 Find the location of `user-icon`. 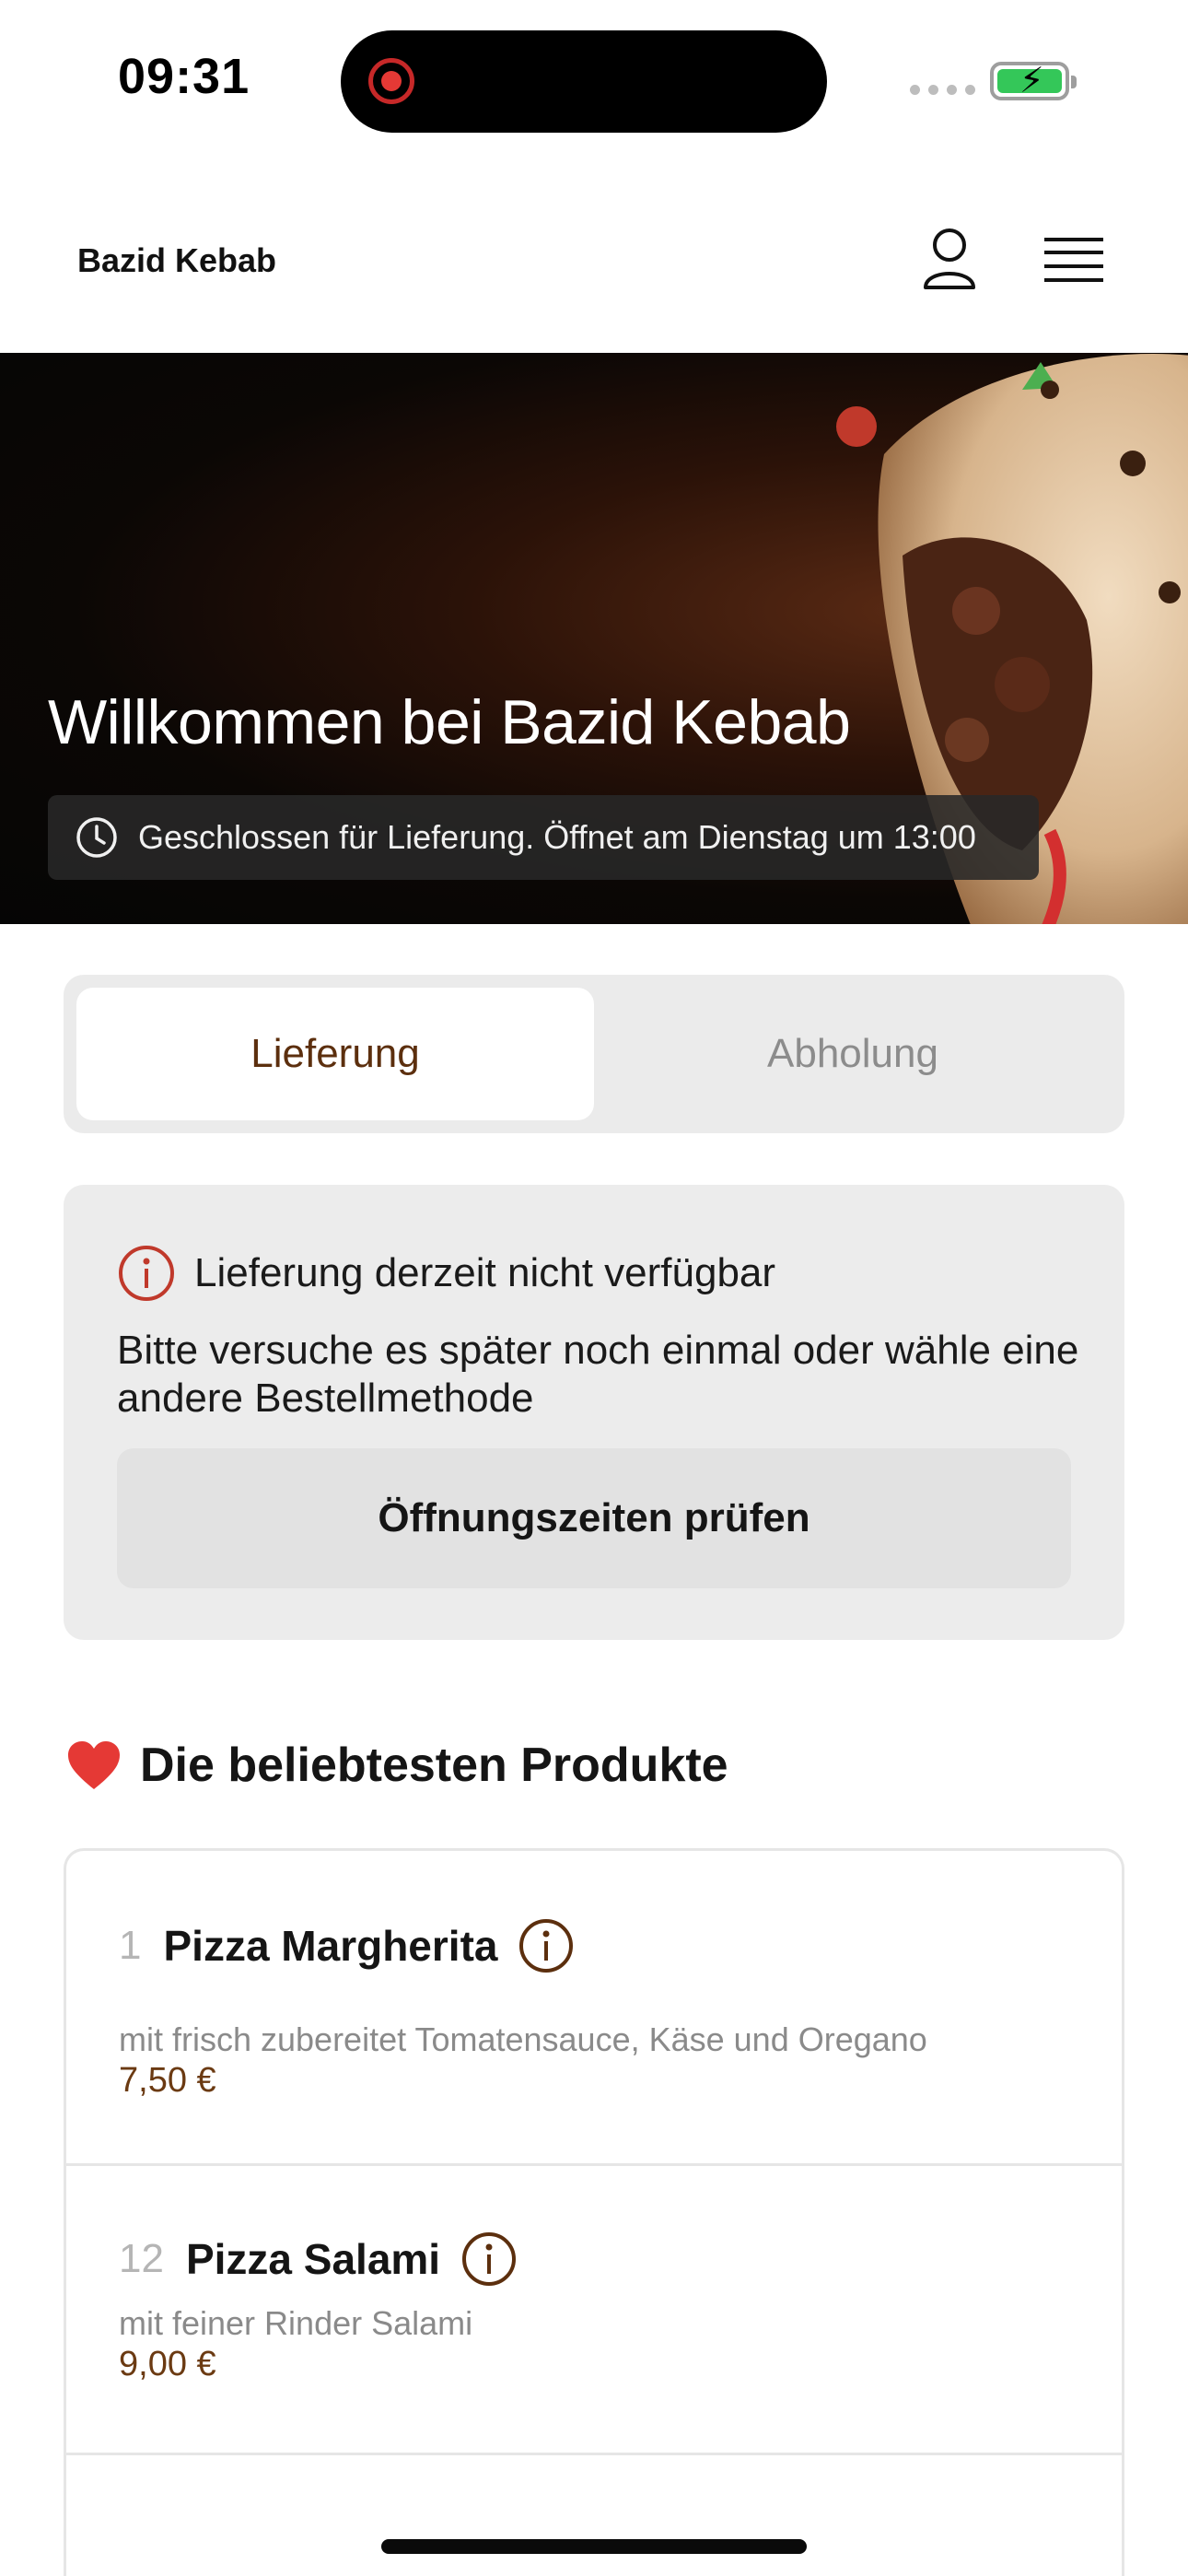

user-icon is located at coordinates (949, 259).